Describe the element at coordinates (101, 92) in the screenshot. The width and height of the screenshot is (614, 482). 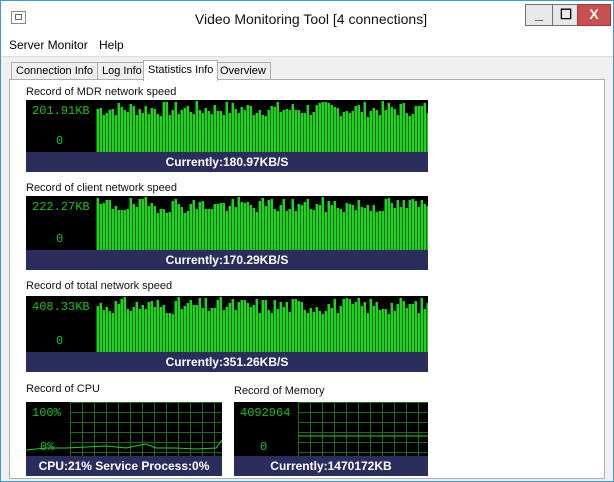
I see `mdr-speed-label: Record of MDR network speed` at that location.